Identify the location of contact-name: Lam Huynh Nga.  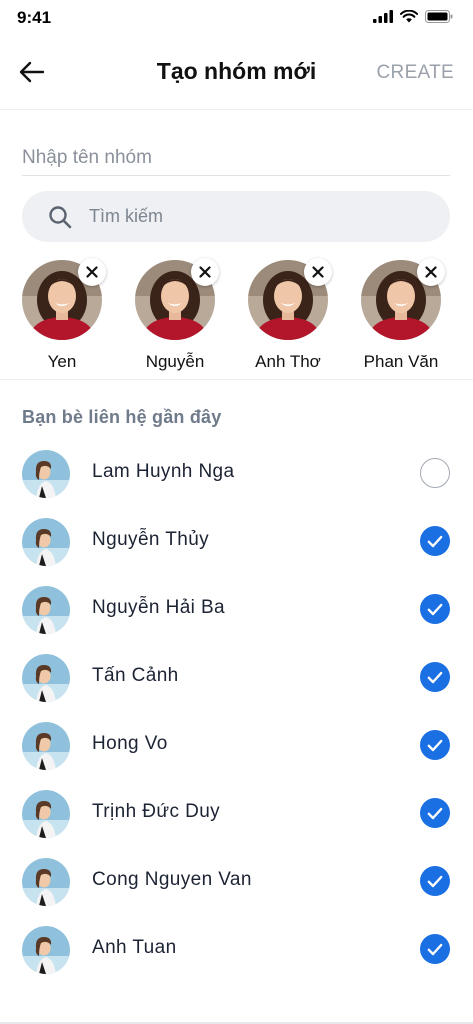
(163, 471).